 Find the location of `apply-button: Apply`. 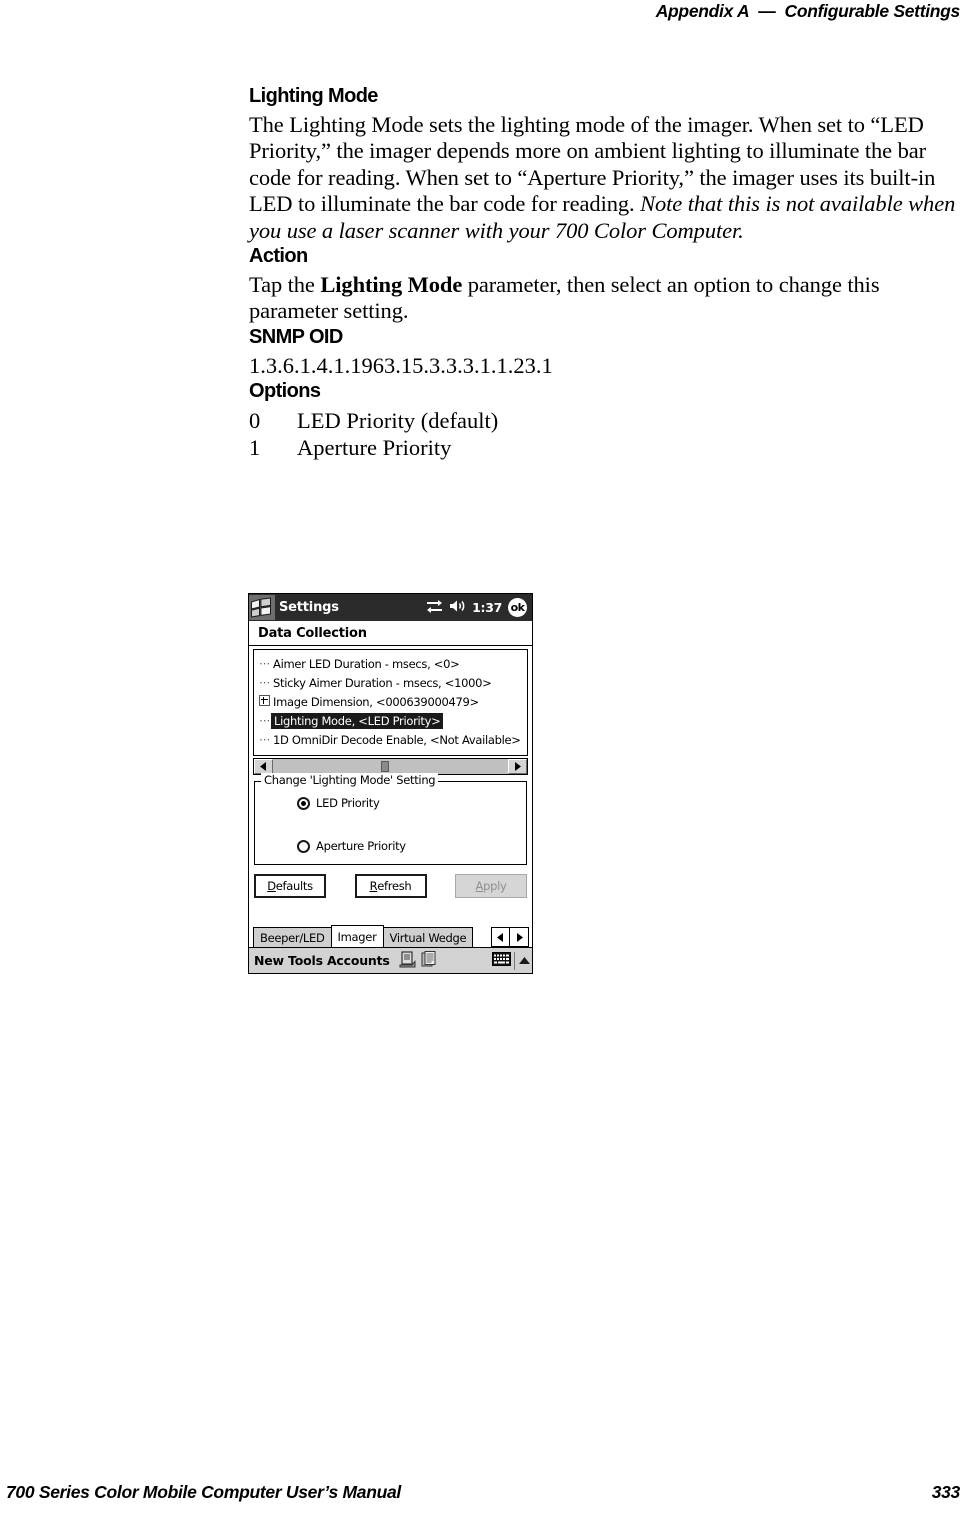

apply-button: Apply is located at coordinates (491, 886).